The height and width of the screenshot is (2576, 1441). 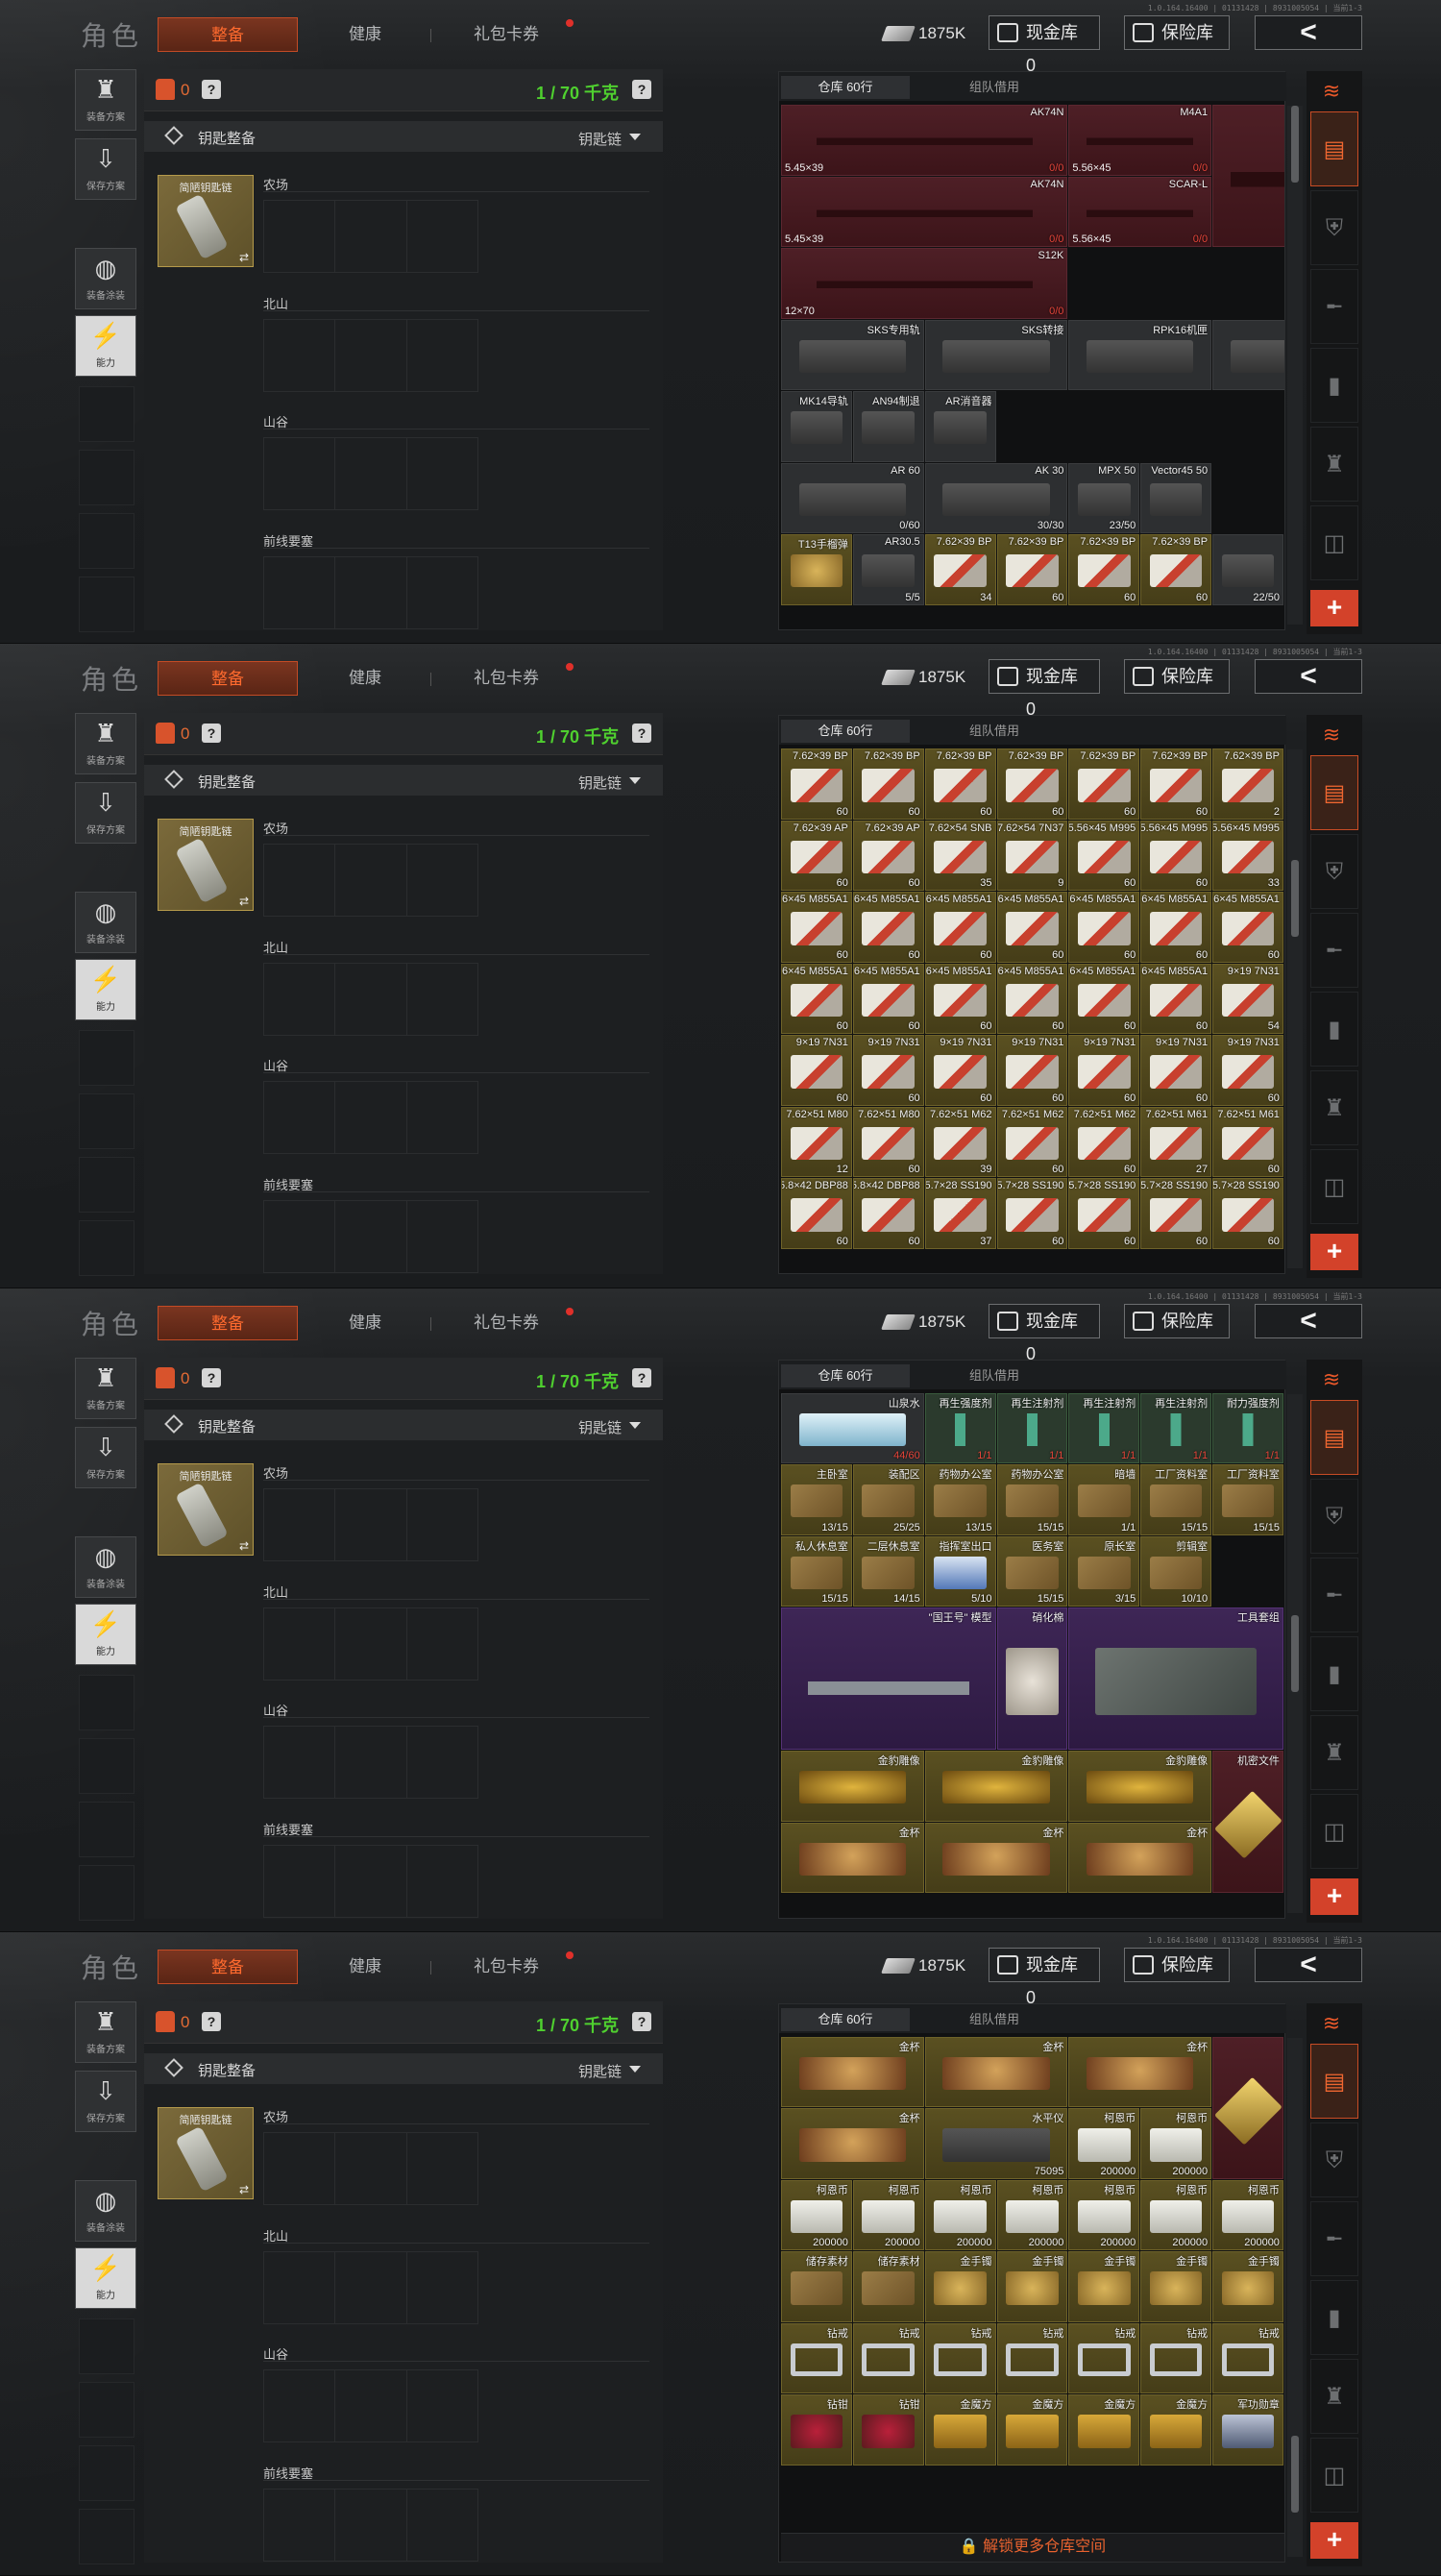 I want to click on stash-item: 5.56×45 M995 33, so click(x=1247, y=856).